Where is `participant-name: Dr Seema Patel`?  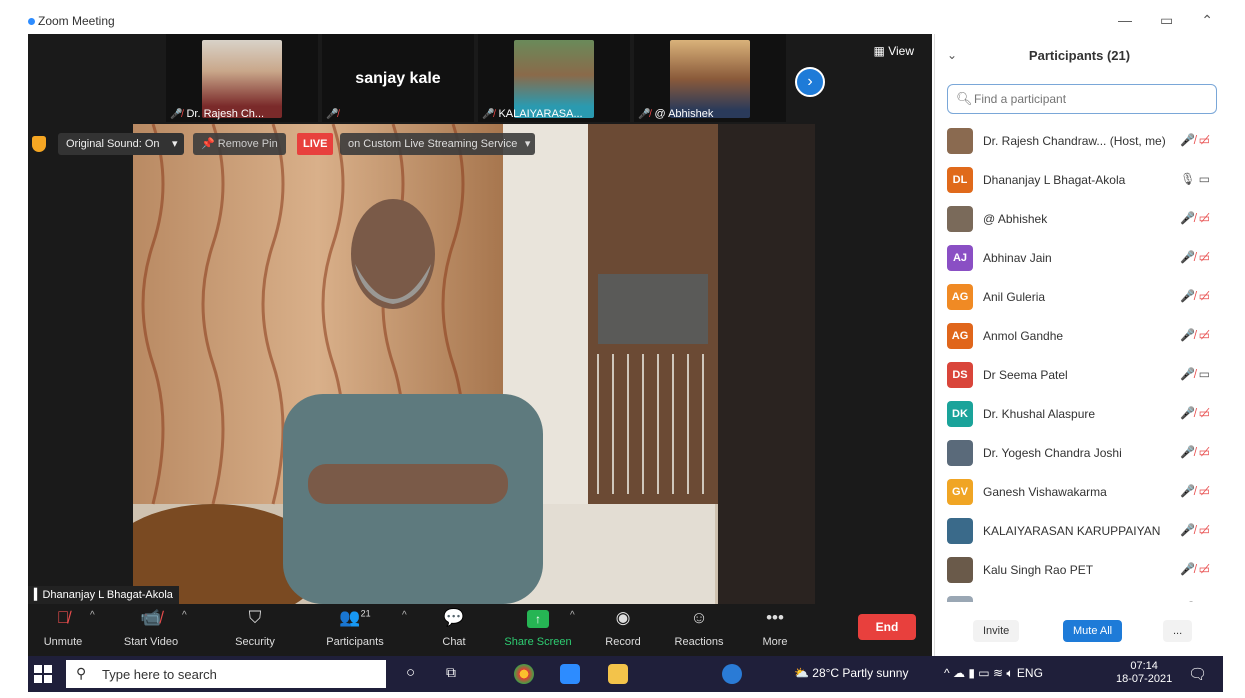
participant-name: Dr Seema Patel is located at coordinates (1025, 375).